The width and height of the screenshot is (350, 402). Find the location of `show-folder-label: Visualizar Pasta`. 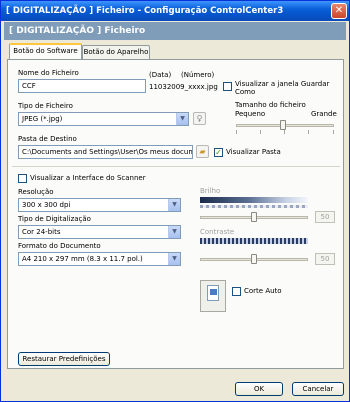

show-folder-label: Visualizar Pasta is located at coordinates (253, 152).